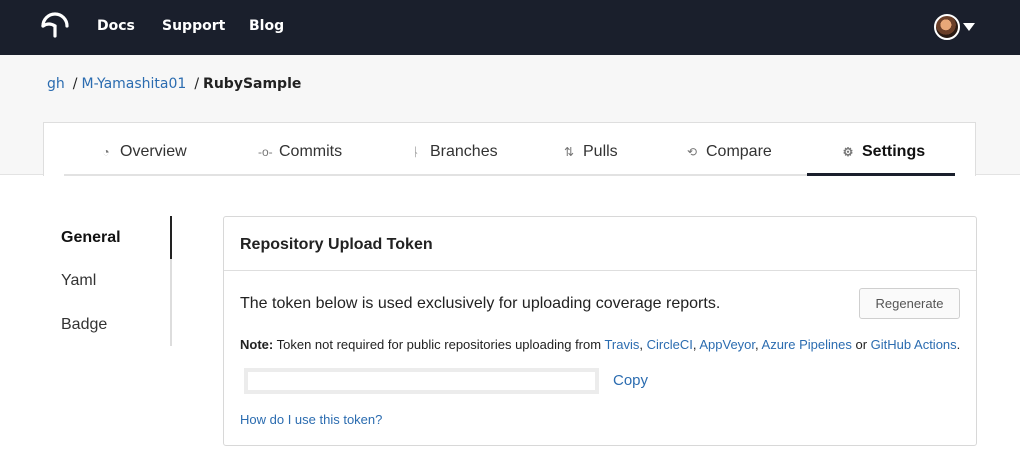  Describe the element at coordinates (600, 151) in the screenshot. I see `tab-label: Pulls` at that location.